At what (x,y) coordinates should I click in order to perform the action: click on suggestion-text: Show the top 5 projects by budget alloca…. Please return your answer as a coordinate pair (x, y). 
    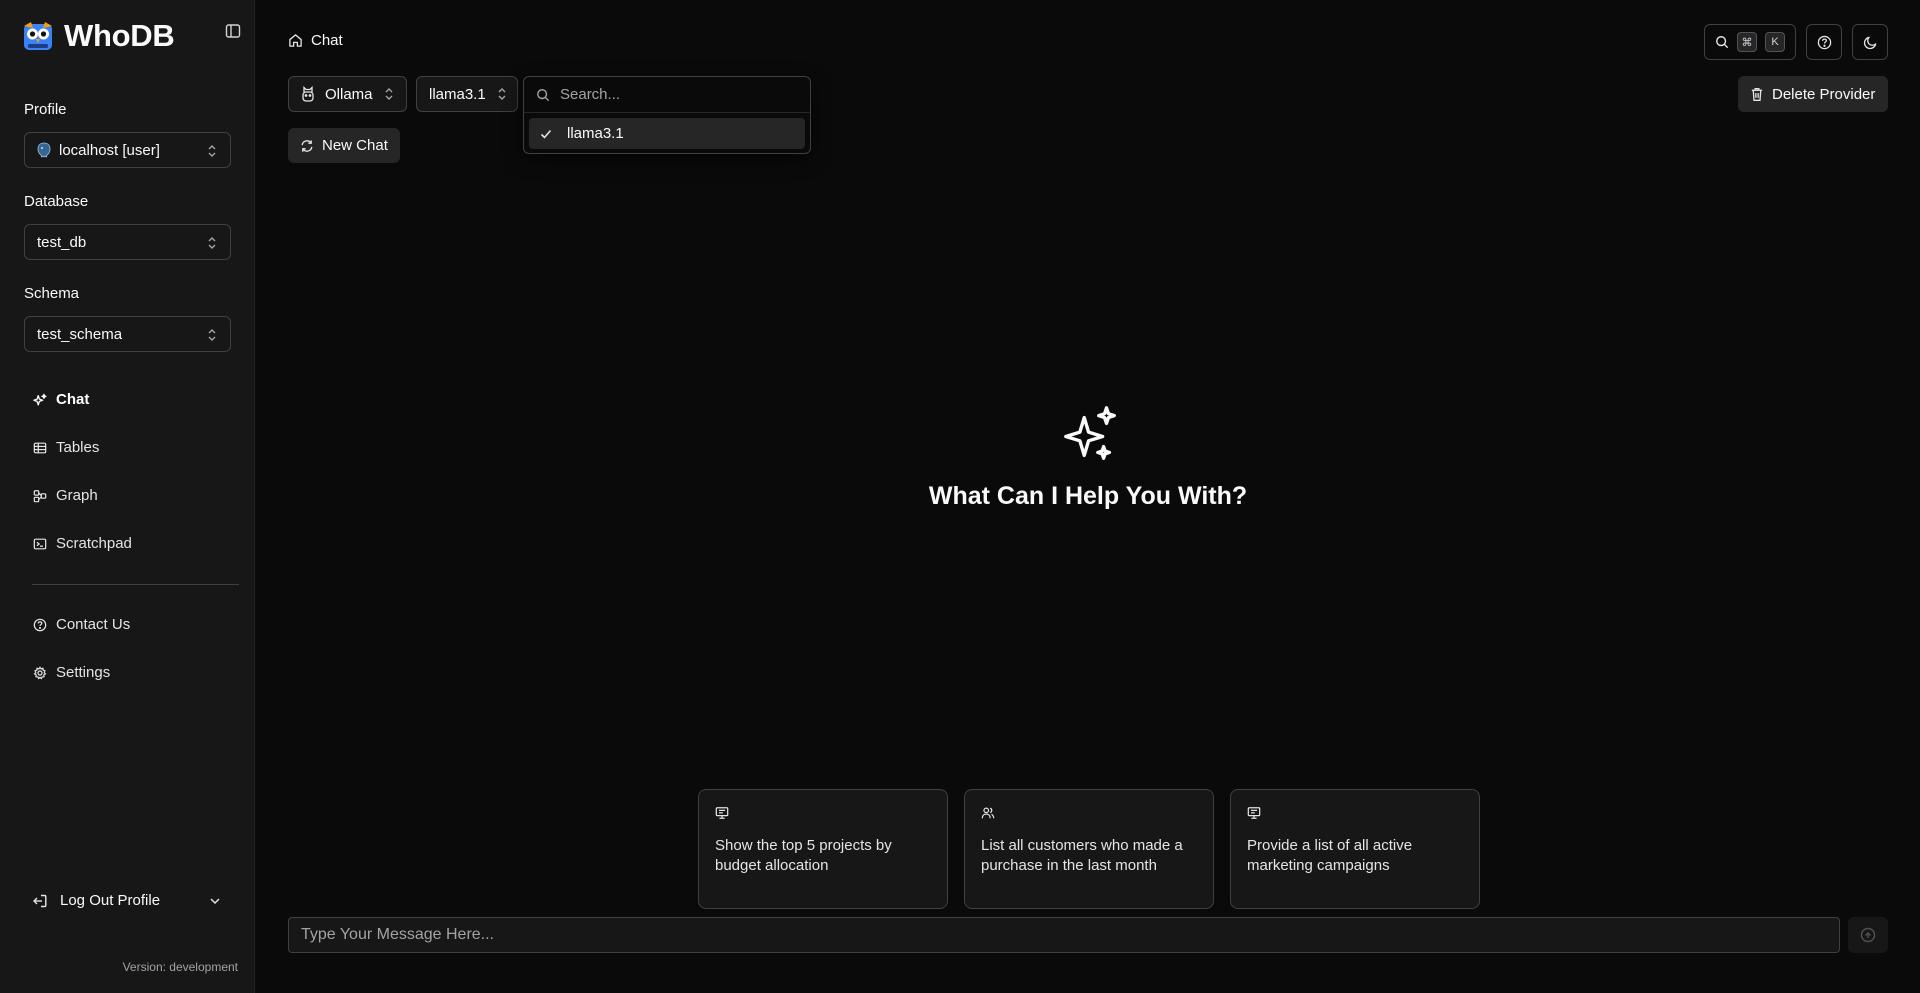
    Looking at the image, I should click on (803, 855).